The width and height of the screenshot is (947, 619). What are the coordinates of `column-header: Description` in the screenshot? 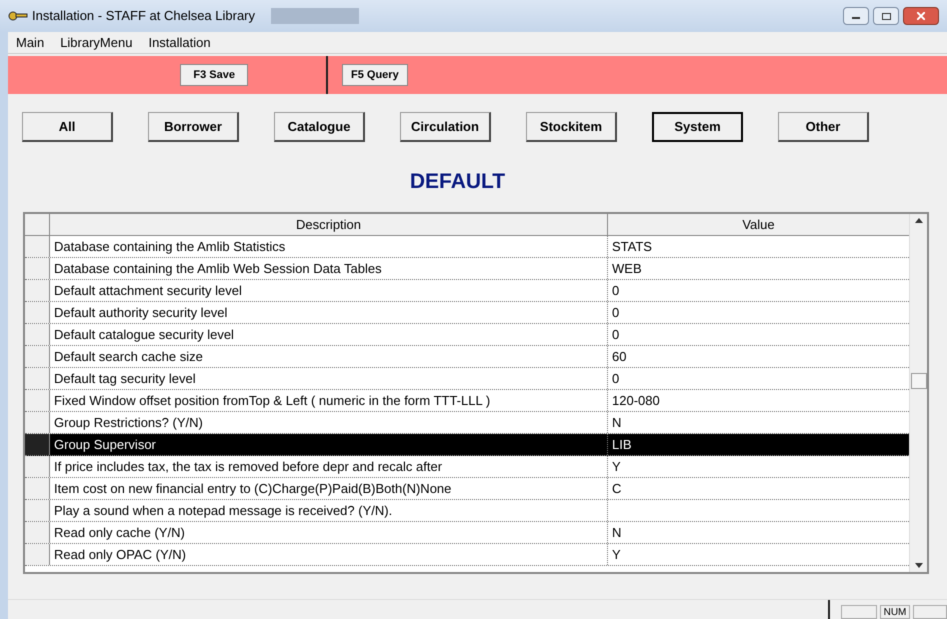 It's located at (329, 224).